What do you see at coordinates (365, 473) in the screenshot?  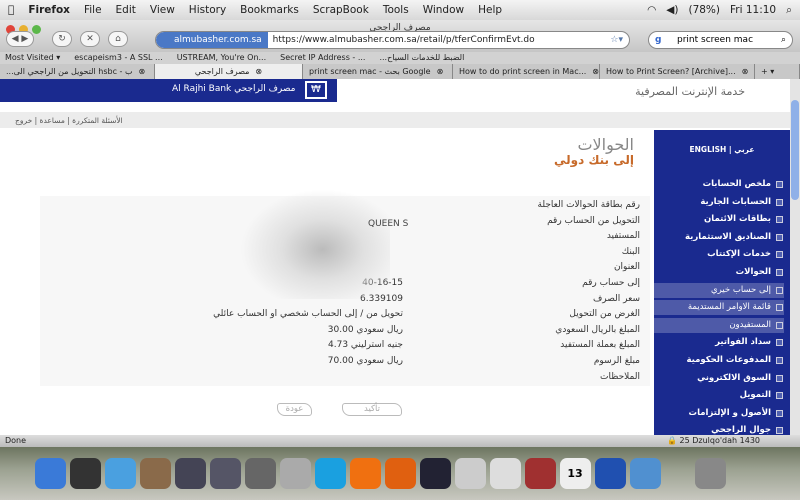 I see `vlc-icon` at bounding box center [365, 473].